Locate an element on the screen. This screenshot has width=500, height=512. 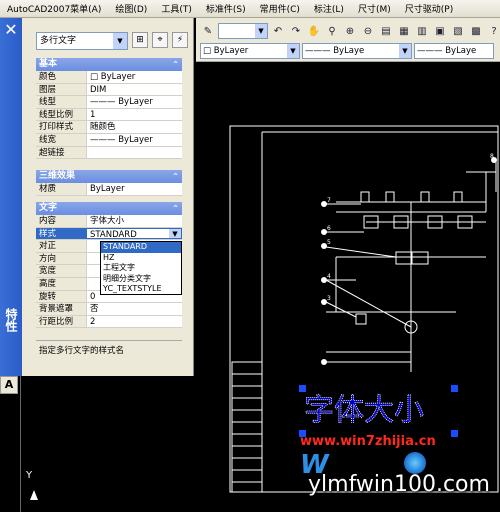
prop-row-layer: 图层 DIM is located at coordinates (109, 90).